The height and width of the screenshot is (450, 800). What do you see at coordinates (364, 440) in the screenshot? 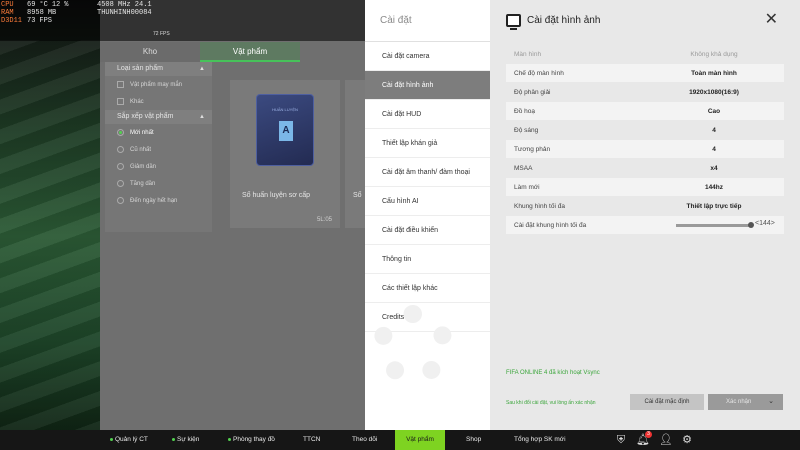
I see `nav-item-theo-doi: Theo dõi` at bounding box center [364, 440].